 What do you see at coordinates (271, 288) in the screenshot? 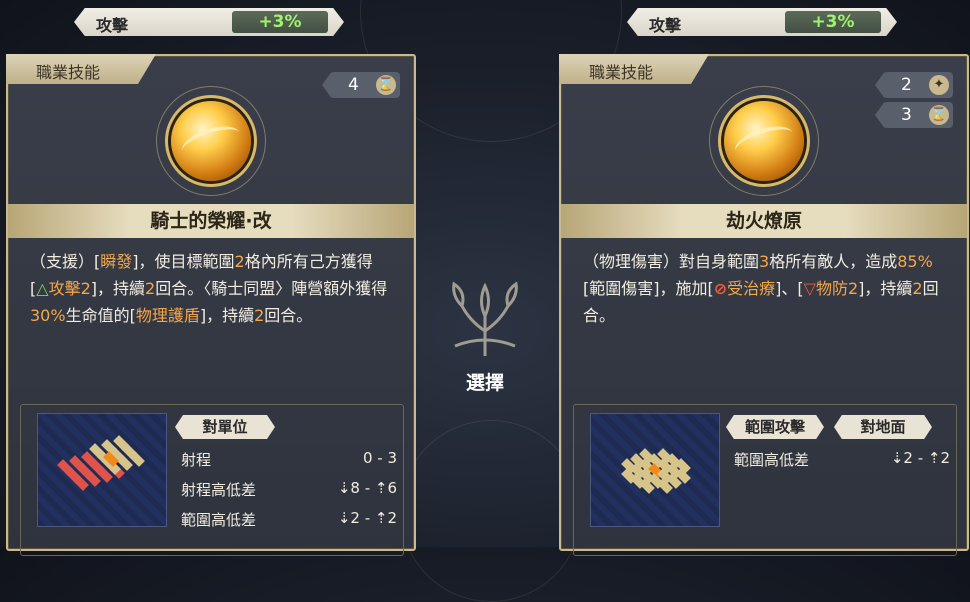
I see `description-segment: 回合。〈騎士同盟〉陣營額外獲得` at bounding box center [271, 288].